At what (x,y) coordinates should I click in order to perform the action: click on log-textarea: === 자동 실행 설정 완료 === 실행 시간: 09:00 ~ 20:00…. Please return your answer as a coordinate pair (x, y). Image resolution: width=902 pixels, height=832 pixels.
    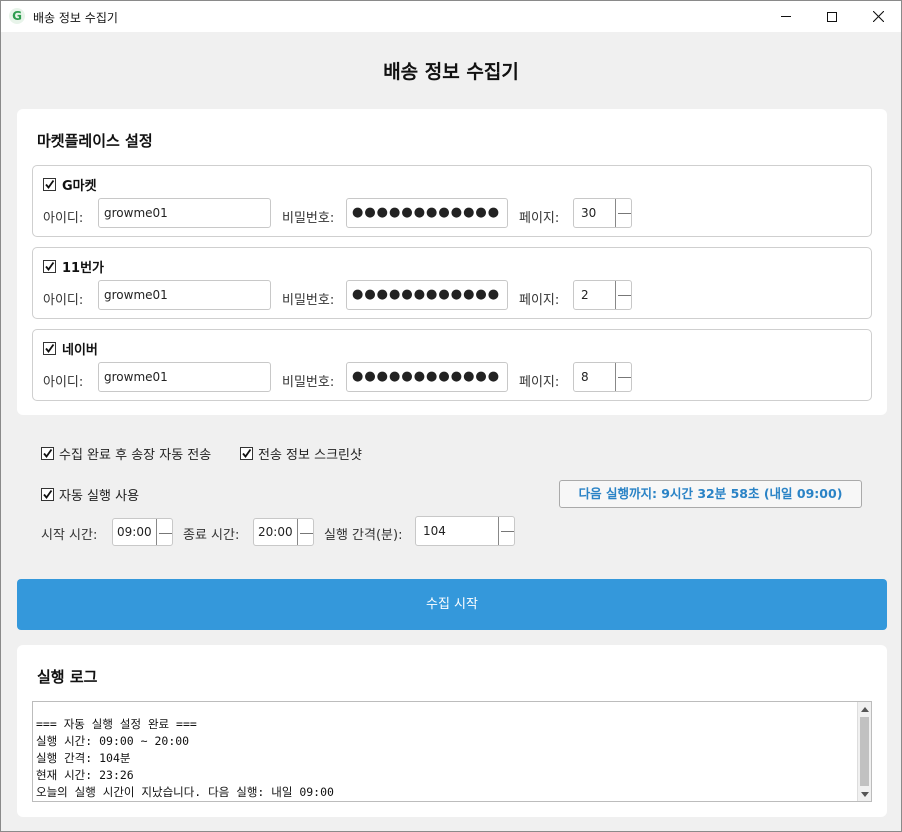
    Looking at the image, I should click on (452, 751).